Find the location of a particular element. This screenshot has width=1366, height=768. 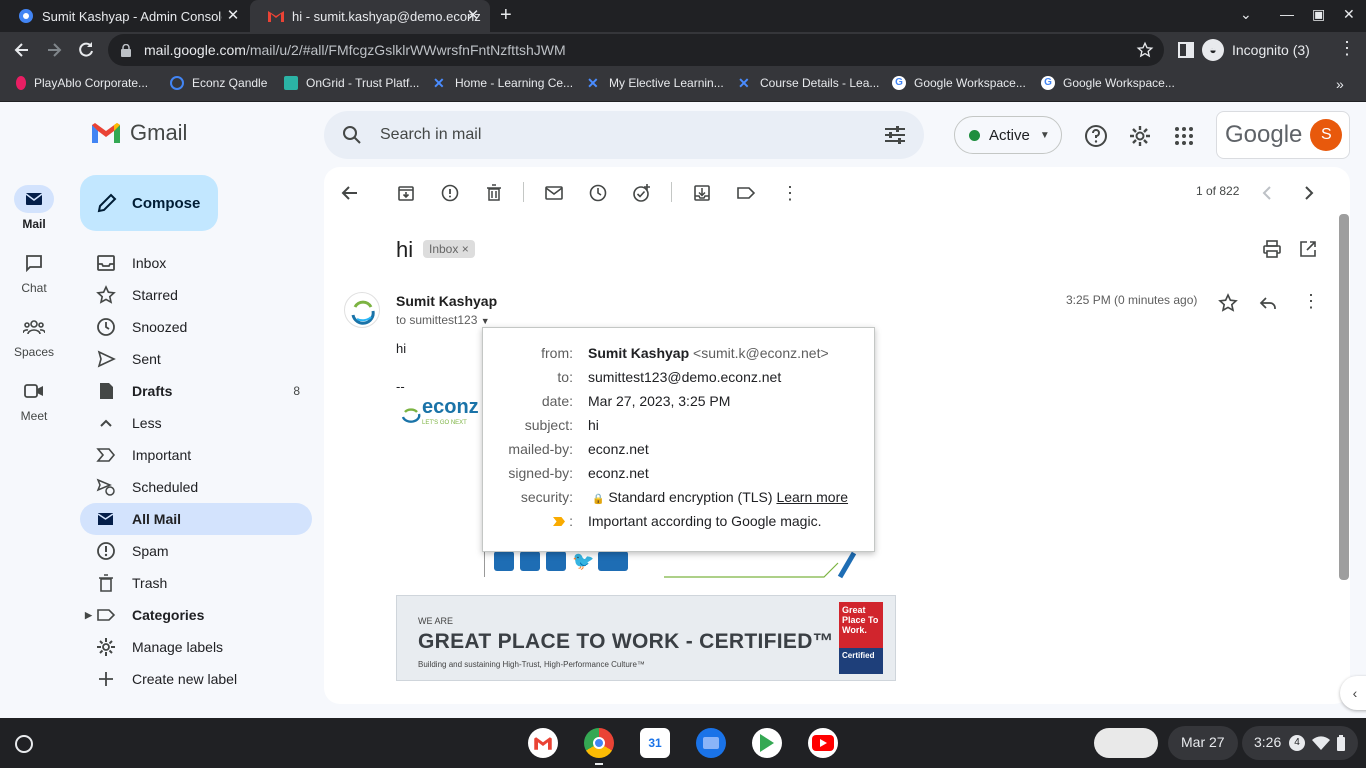

nav-less: Less is located at coordinates (196, 423).